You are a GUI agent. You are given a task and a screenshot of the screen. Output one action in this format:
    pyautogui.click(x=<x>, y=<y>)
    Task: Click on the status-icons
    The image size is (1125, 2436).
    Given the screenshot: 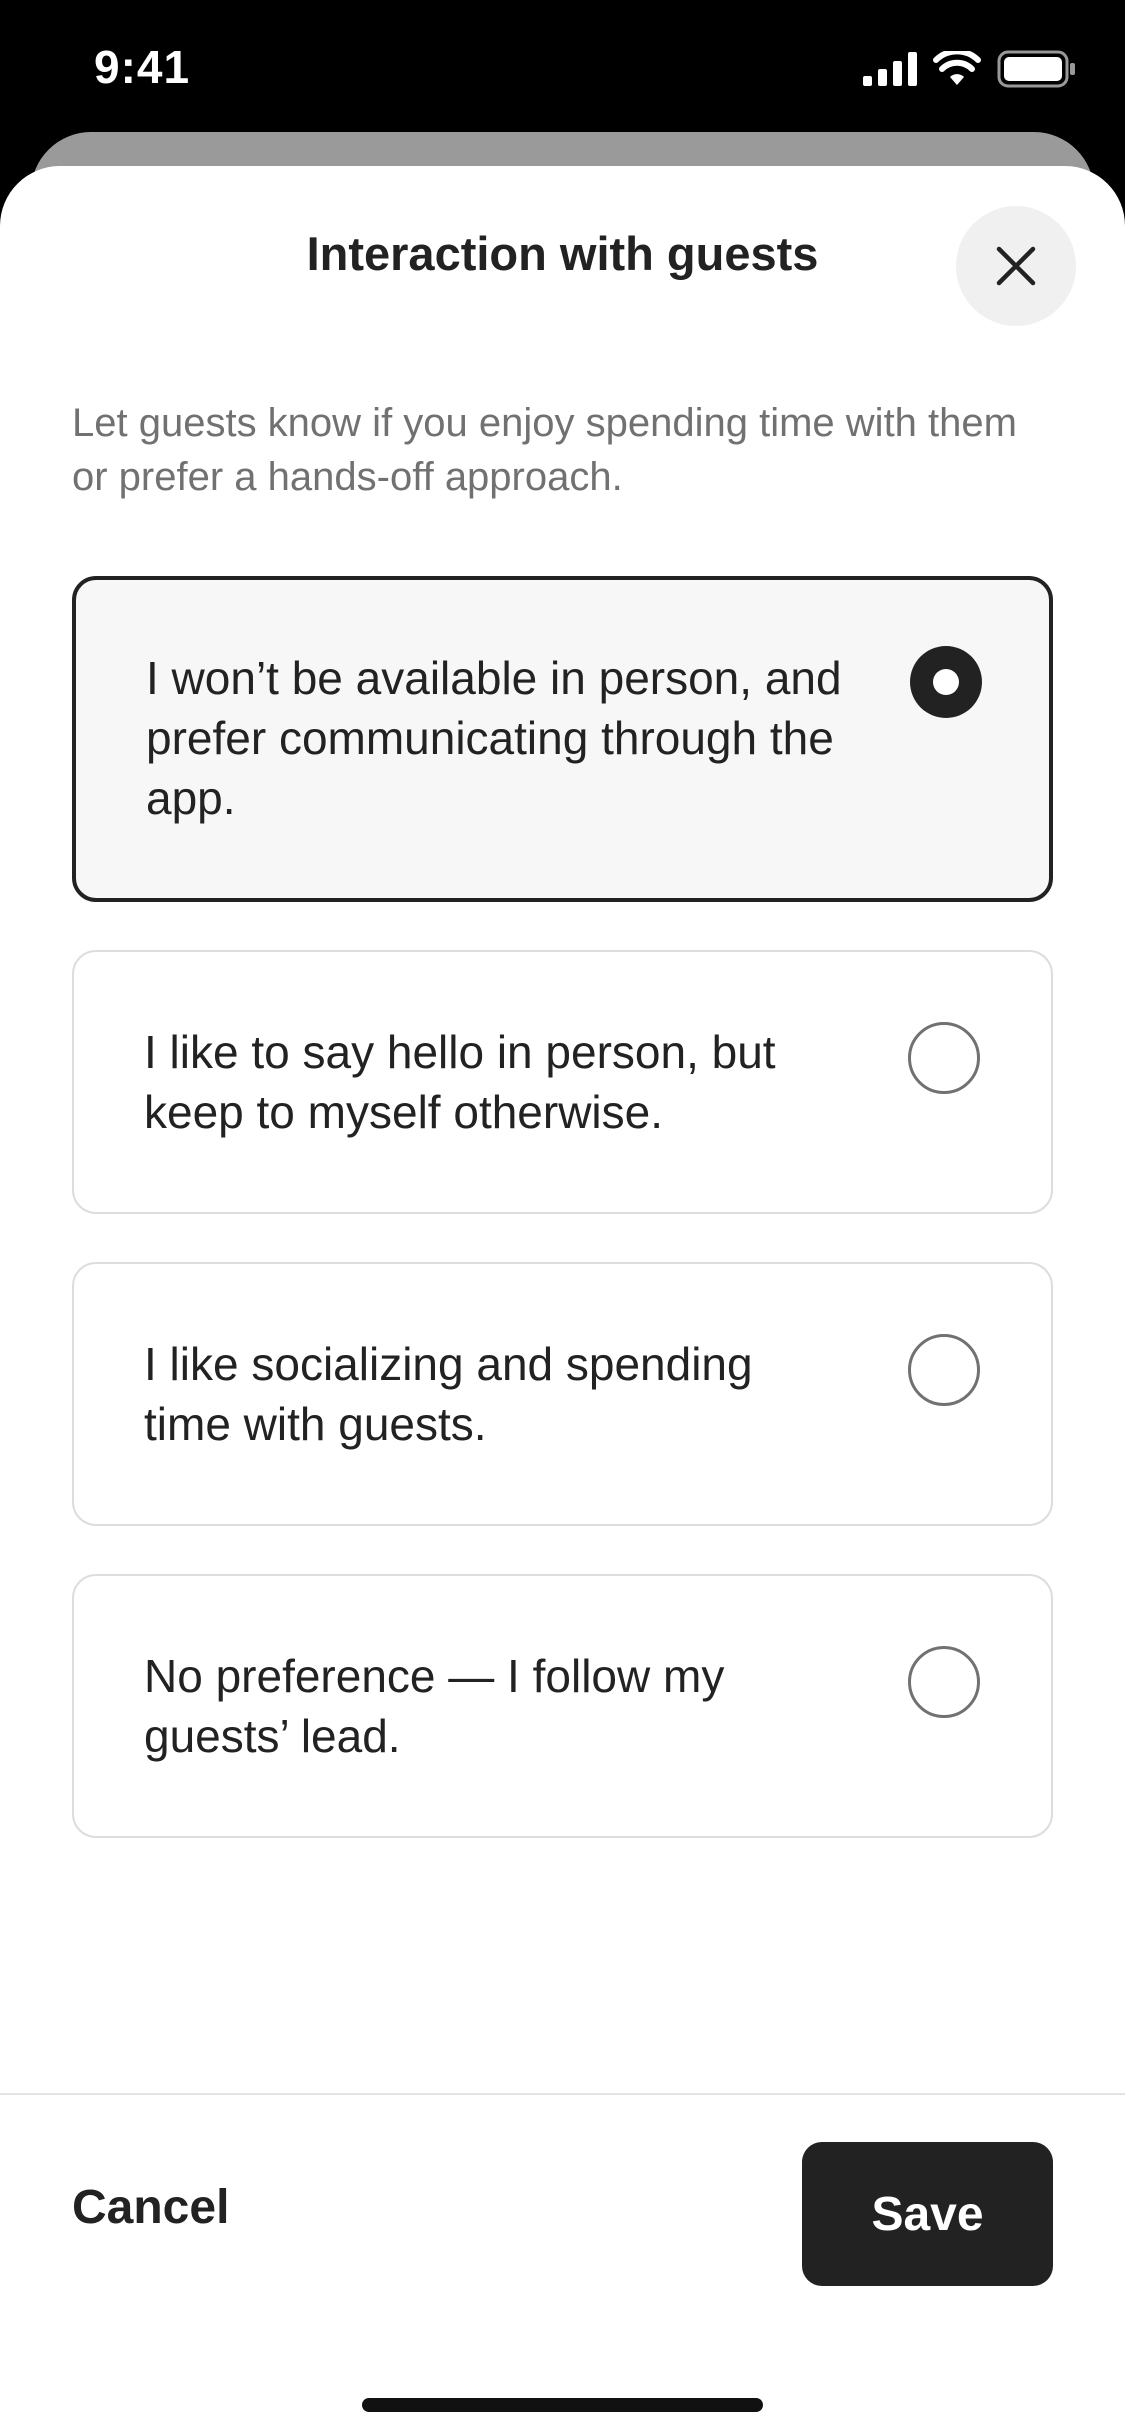 What is the action you would take?
    pyautogui.click(x=970, y=69)
    